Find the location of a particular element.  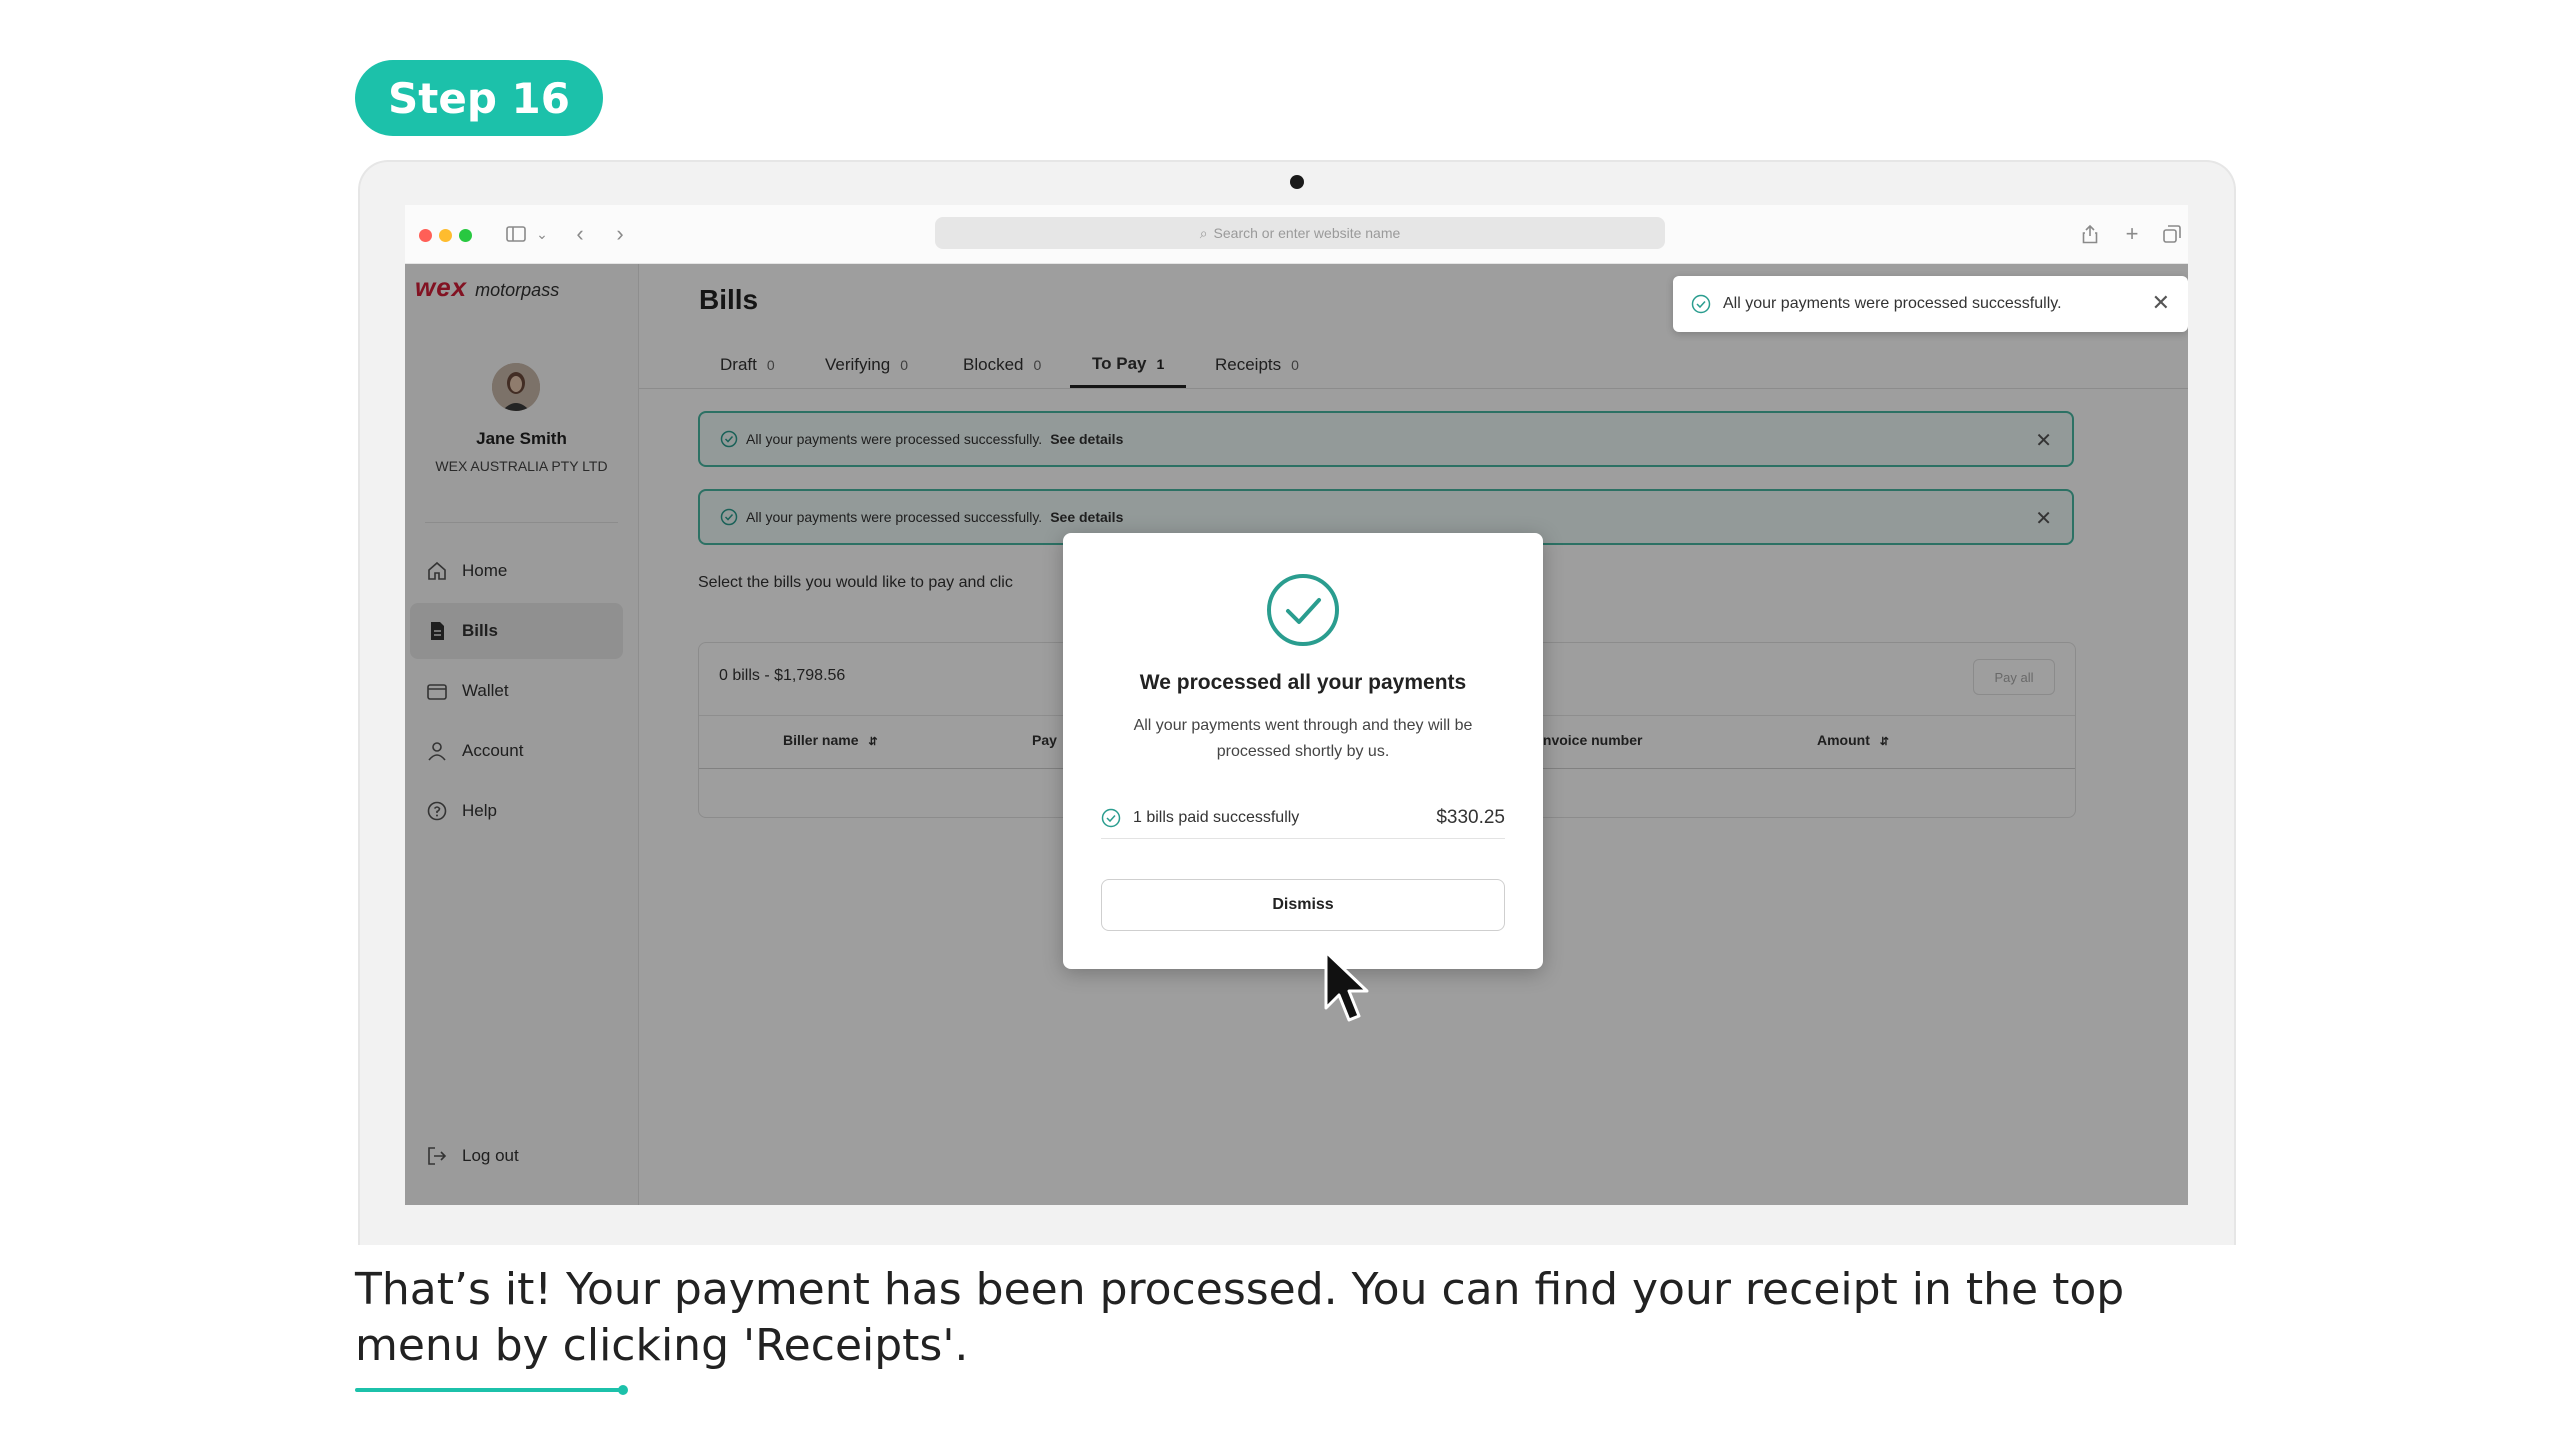

caption-underline is located at coordinates (489, 1390).